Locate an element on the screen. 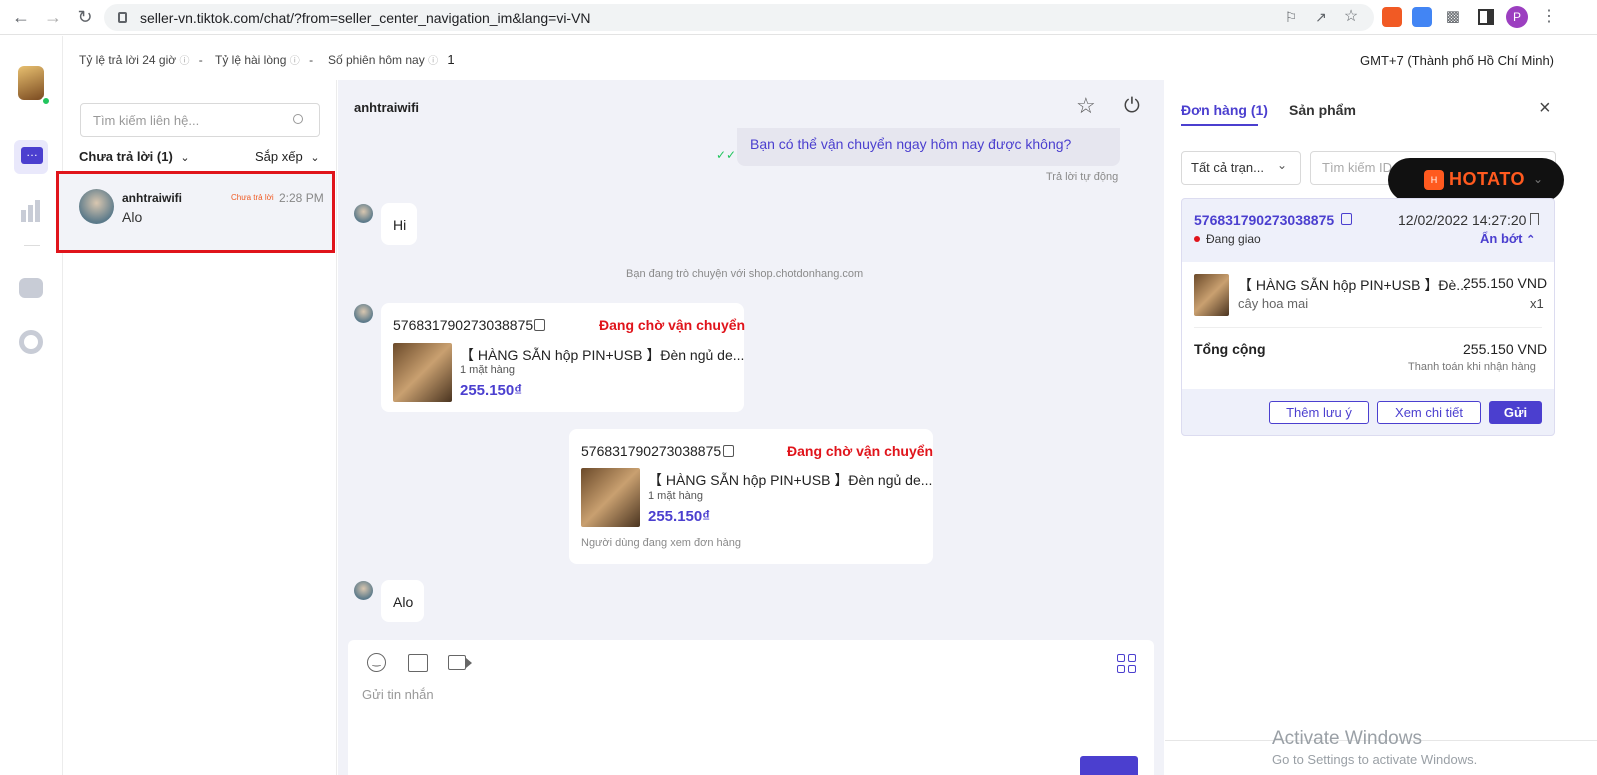 This screenshot has width=1597, height=775. send-order-button: Gửi is located at coordinates (1515, 412).